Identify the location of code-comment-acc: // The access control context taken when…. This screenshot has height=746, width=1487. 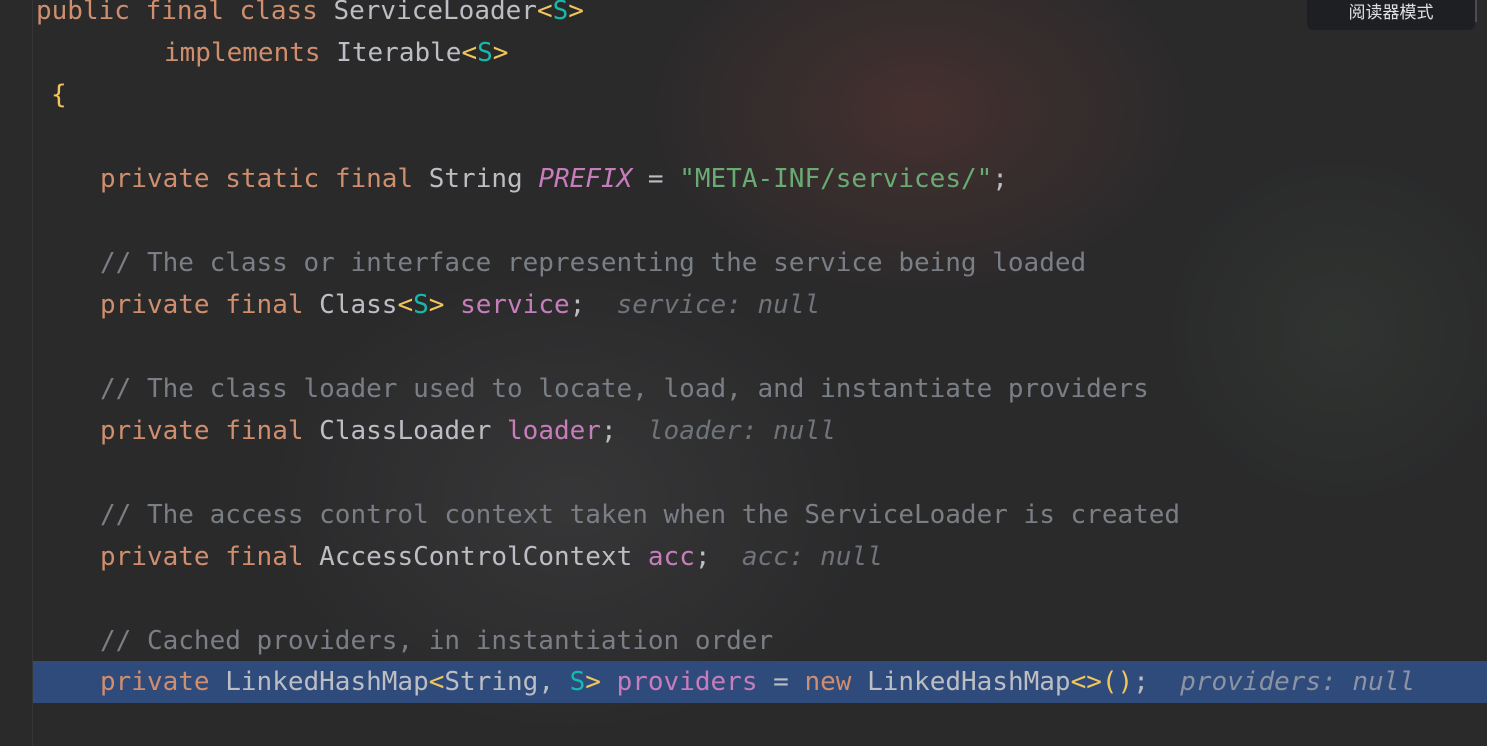
(640, 515).